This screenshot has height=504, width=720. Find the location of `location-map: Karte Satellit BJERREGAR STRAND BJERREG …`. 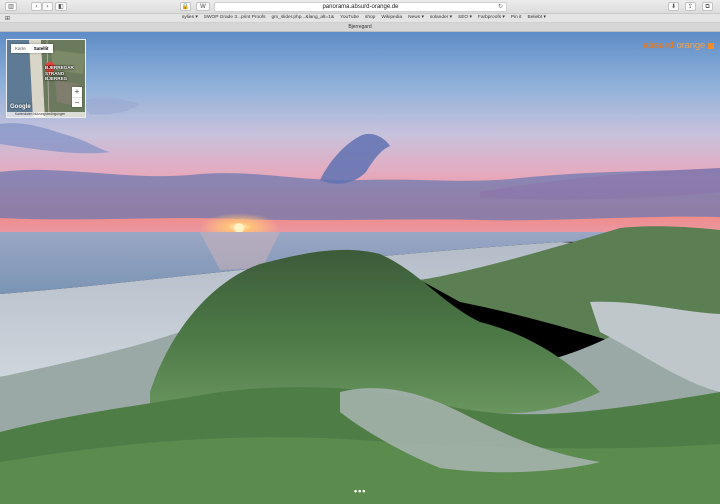

location-map: Karte Satellit BJERREGAR STRAND BJERREG … is located at coordinates (46, 78).